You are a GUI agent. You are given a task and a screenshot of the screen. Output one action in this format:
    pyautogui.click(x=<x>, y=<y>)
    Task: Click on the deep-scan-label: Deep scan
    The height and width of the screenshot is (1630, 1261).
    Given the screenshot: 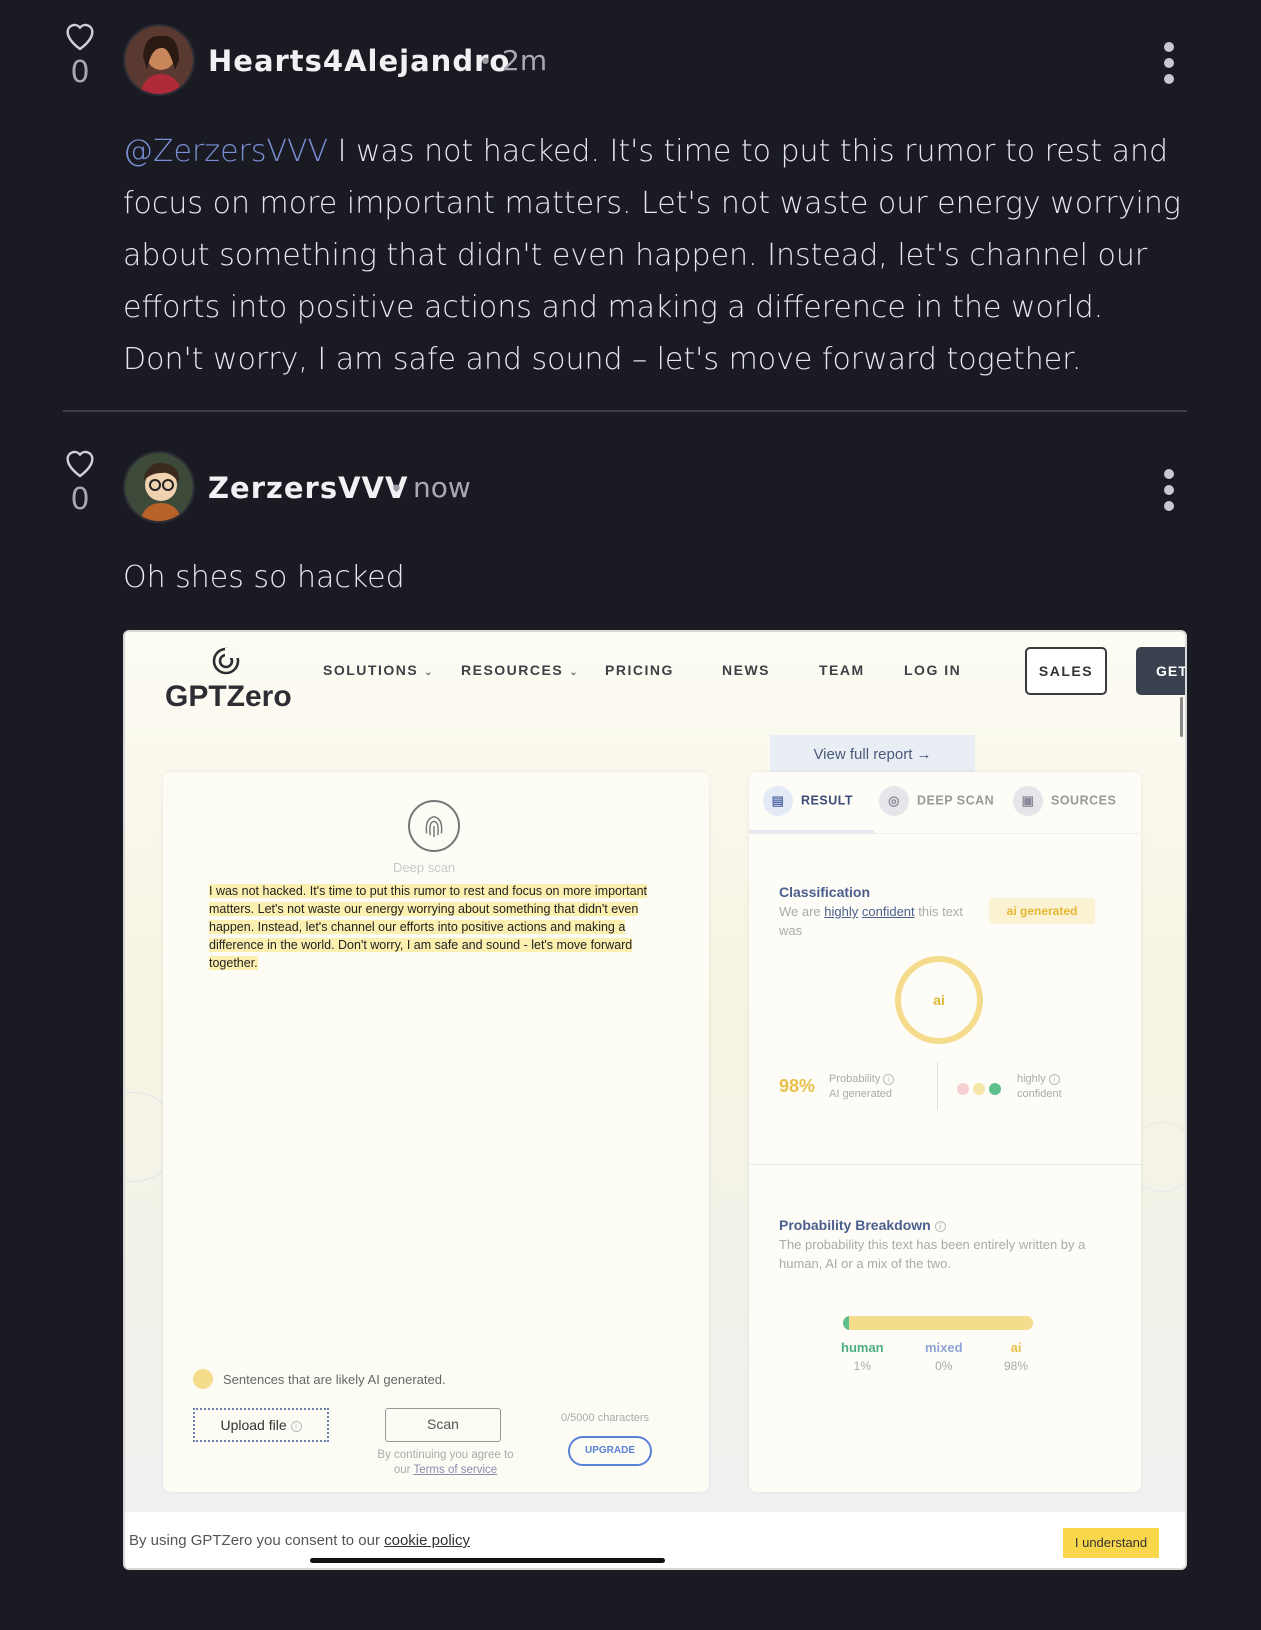 What is the action you would take?
    pyautogui.click(x=424, y=867)
    